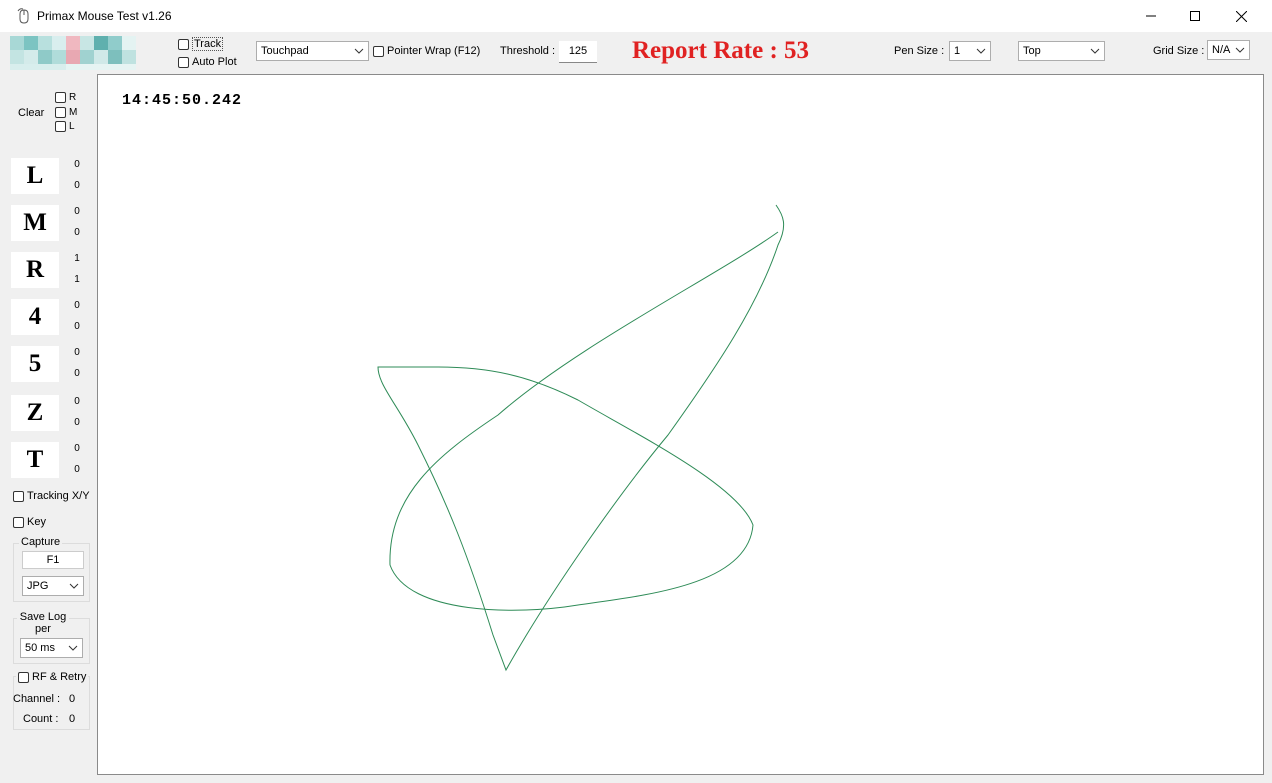 The height and width of the screenshot is (783, 1272). Describe the element at coordinates (77, 448) in the screenshot. I see `tilt-t-count: 0` at that location.